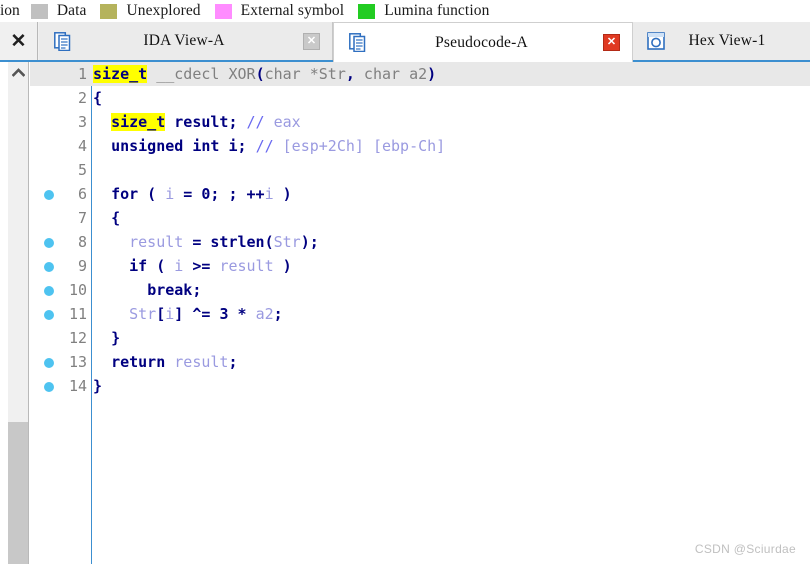 This screenshot has width=810, height=564. What do you see at coordinates (10, 10) in the screenshot?
I see `legend-clipped-label: ion` at bounding box center [10, 10].